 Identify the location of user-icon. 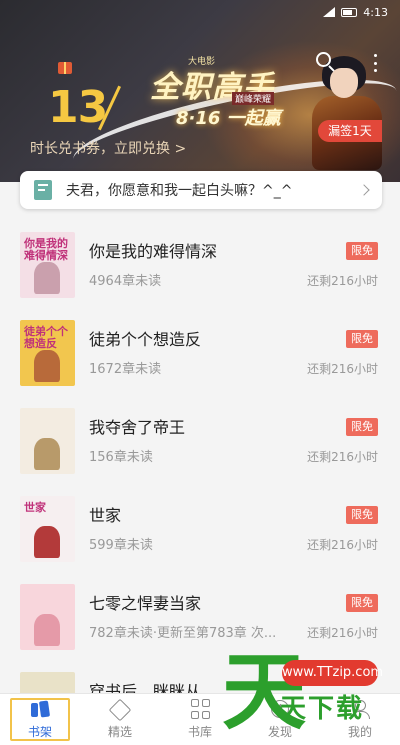
(360, 709).